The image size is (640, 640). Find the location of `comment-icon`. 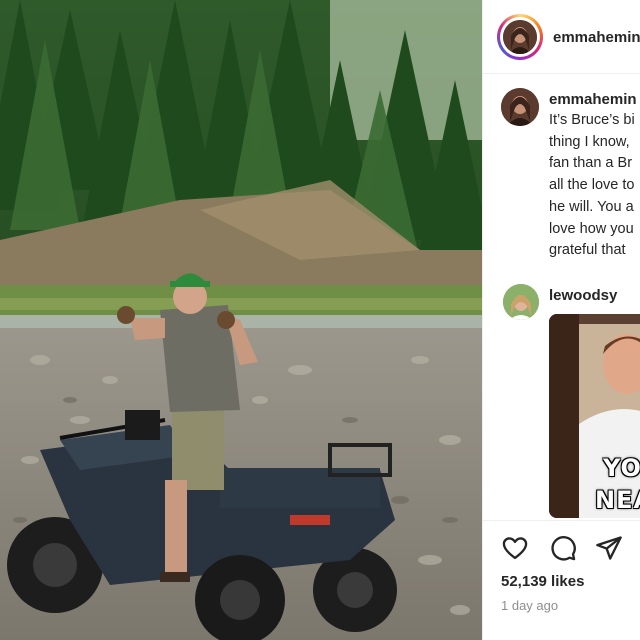

comment-icon is located at coordinates (563, 548).